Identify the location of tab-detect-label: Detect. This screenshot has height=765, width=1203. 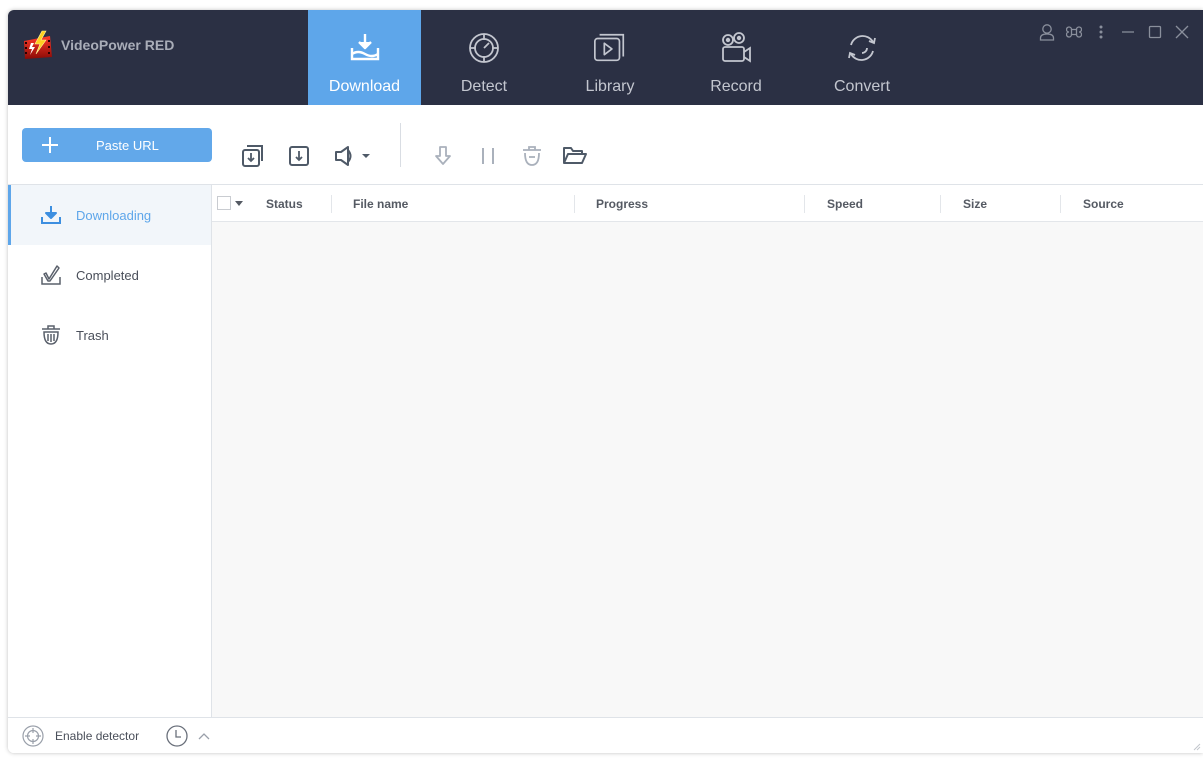
(484, 86).